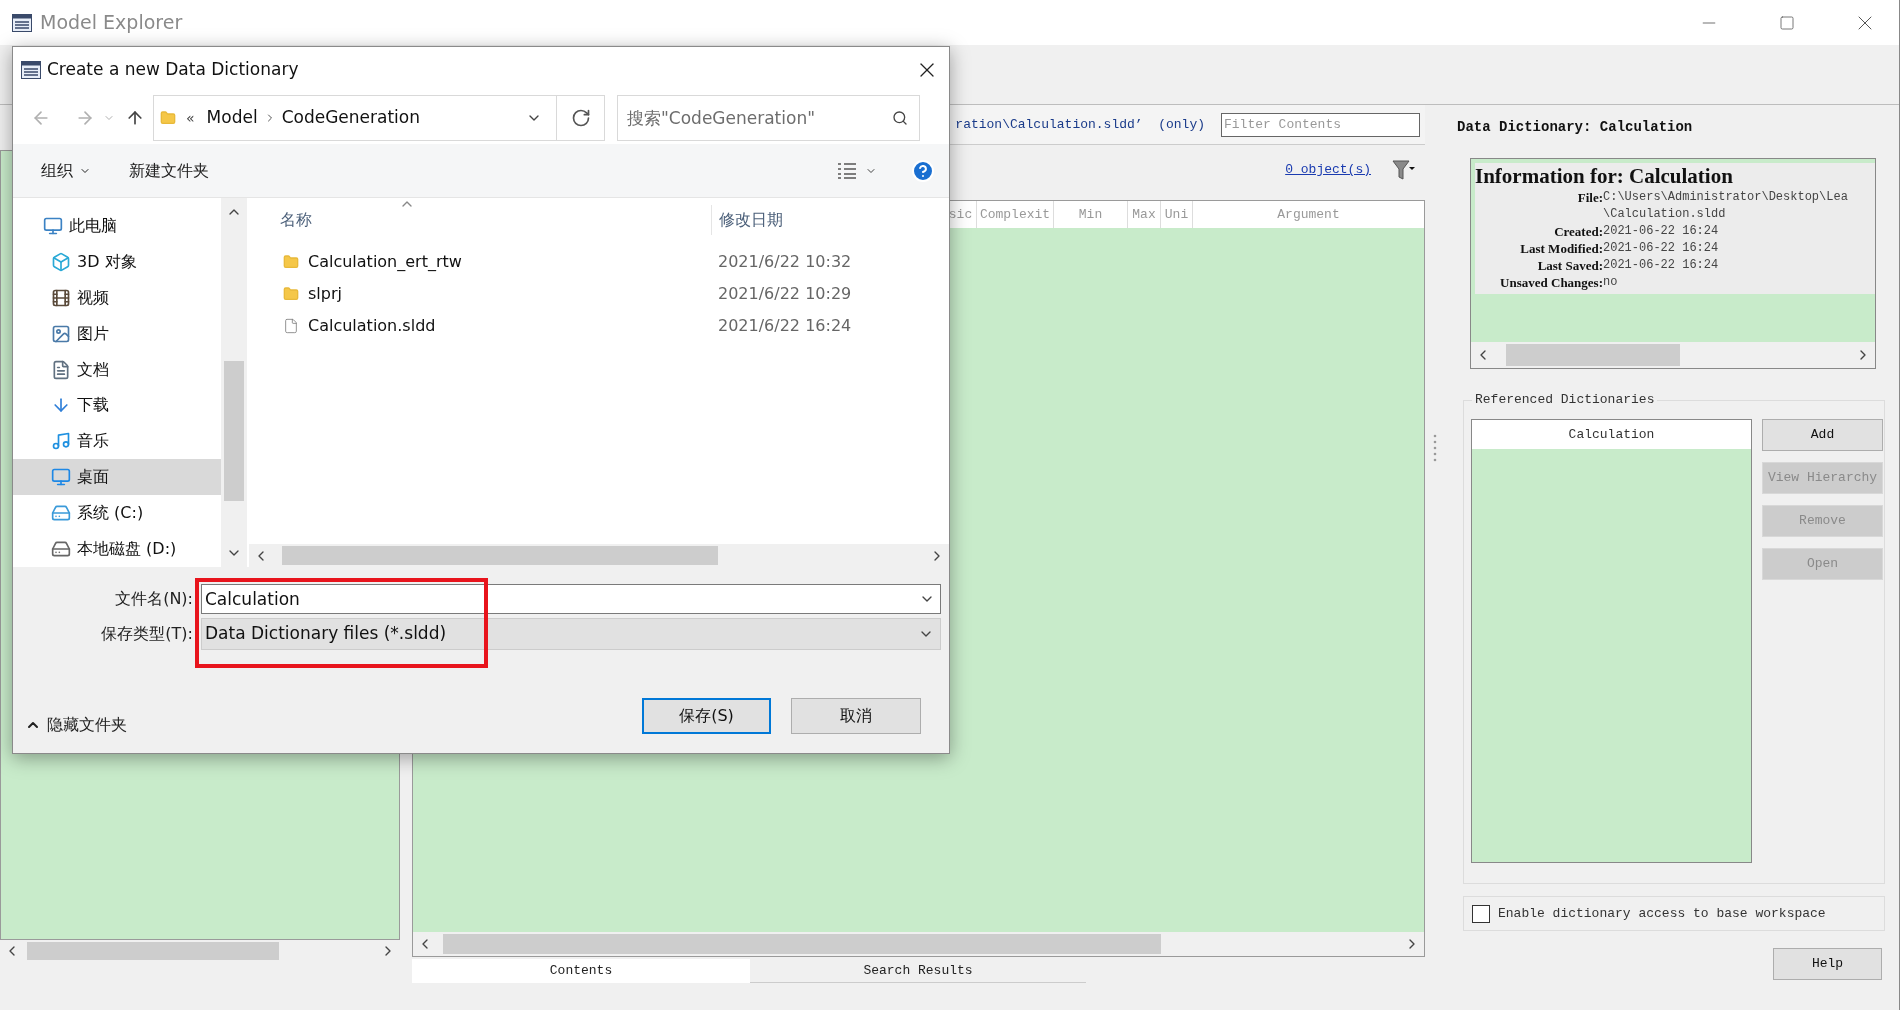  I want to click on refresh-icon, so click(580, 118).